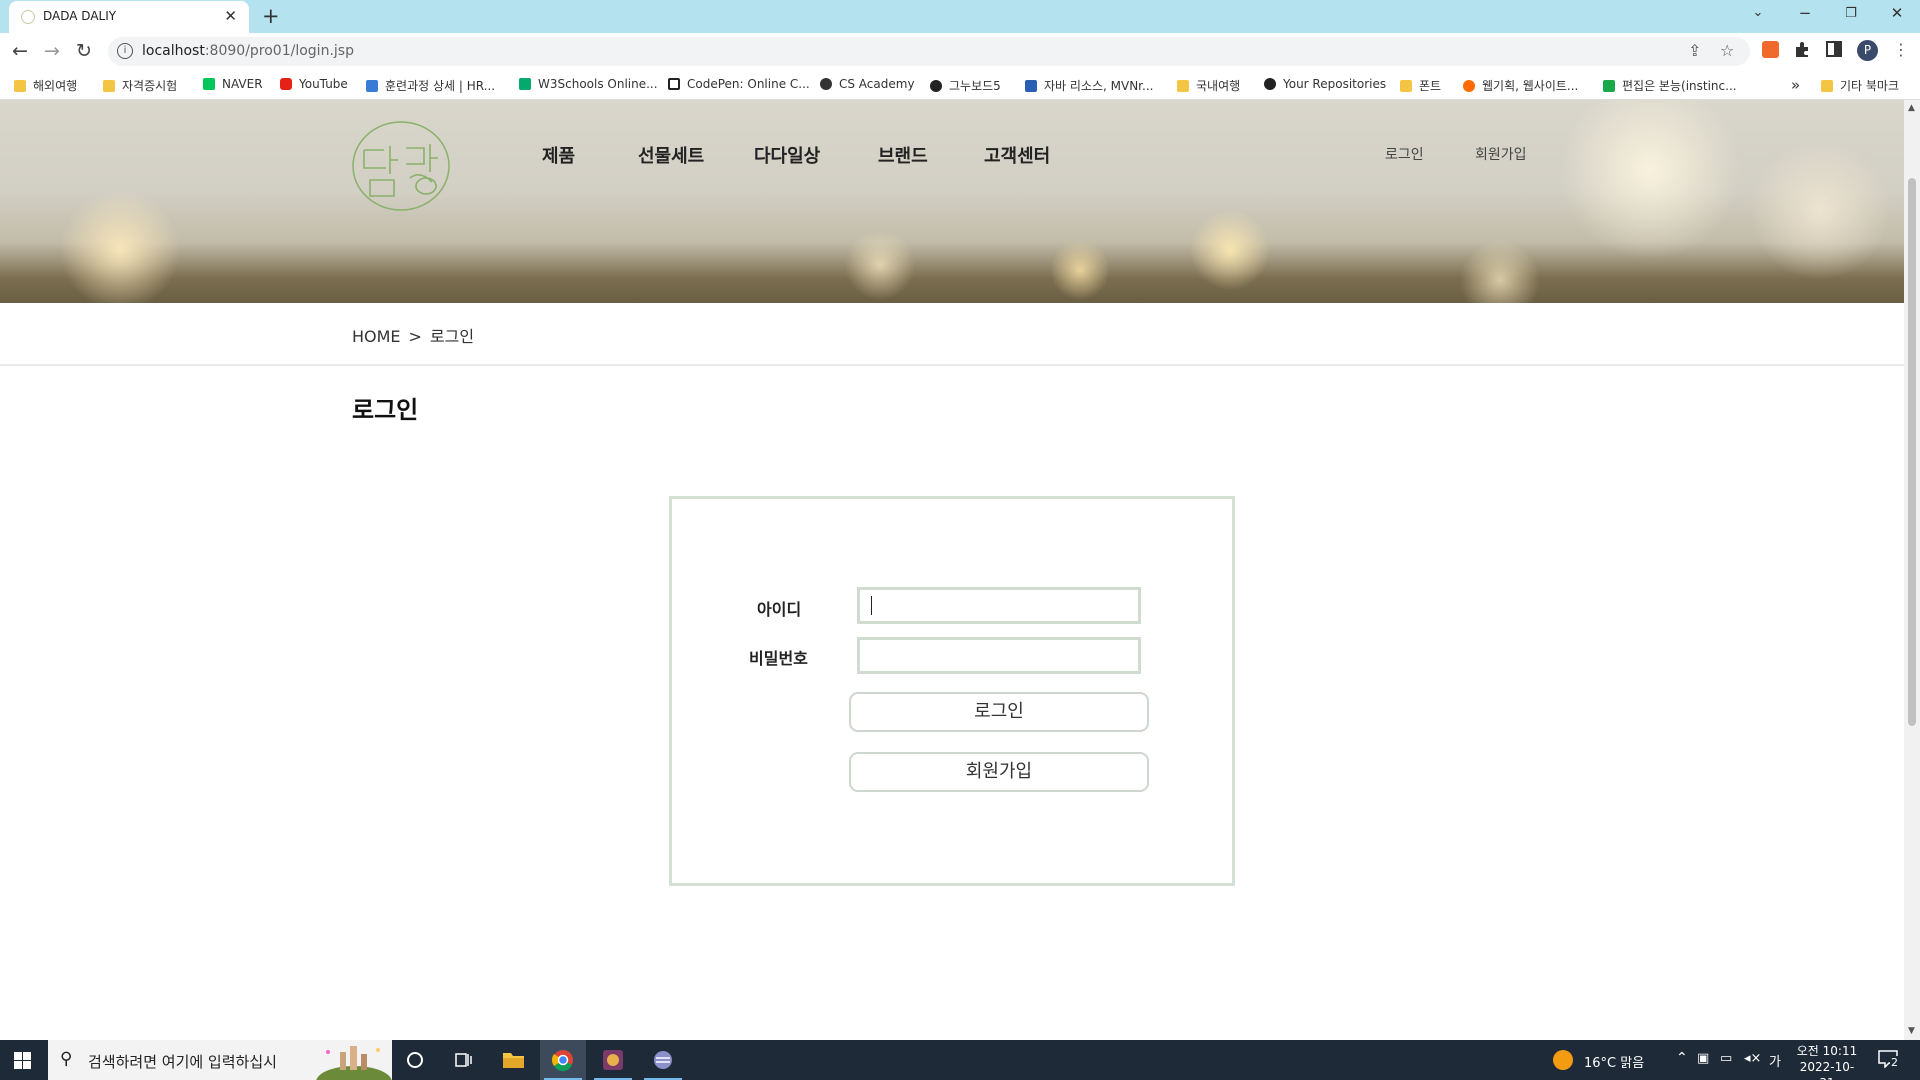 The image size is (1920, 1080). Describe the element at coordinates (80, 16) in the screenshot. I see `tab-title: DADA DALIY` at that location.